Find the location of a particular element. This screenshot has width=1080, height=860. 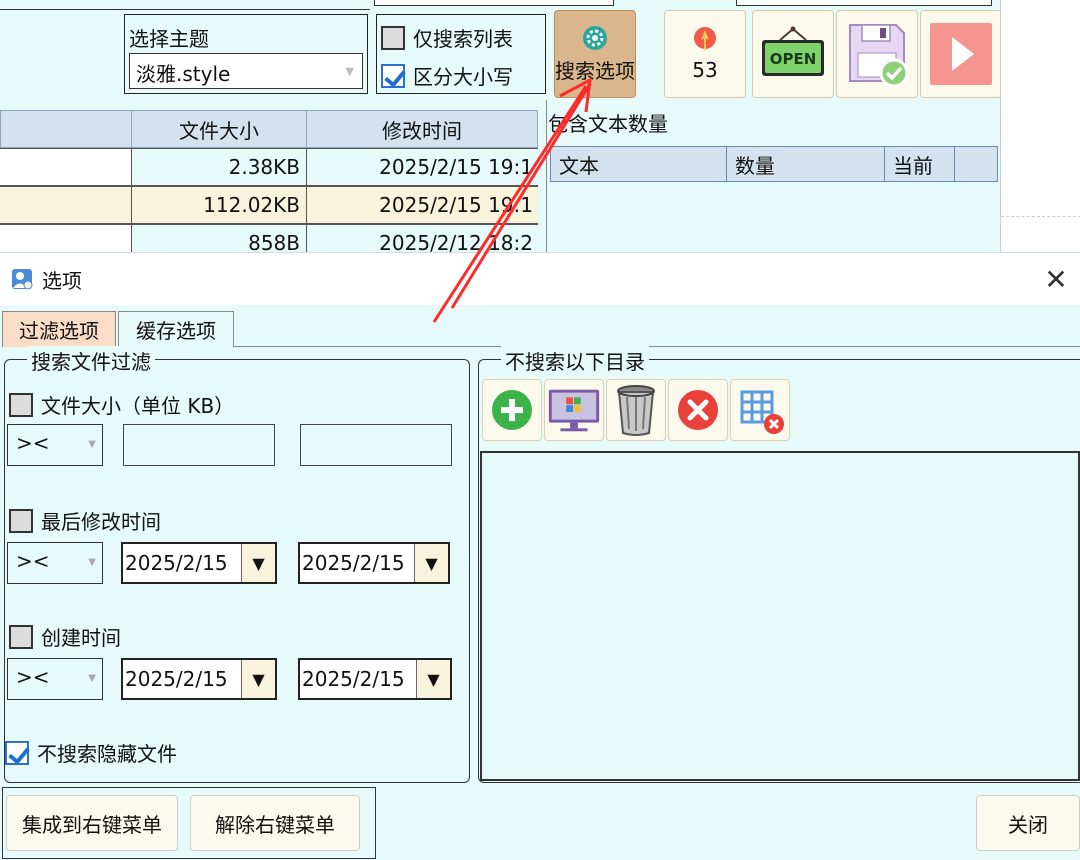

modified-operator: >< is located at coordinates (33, 561).